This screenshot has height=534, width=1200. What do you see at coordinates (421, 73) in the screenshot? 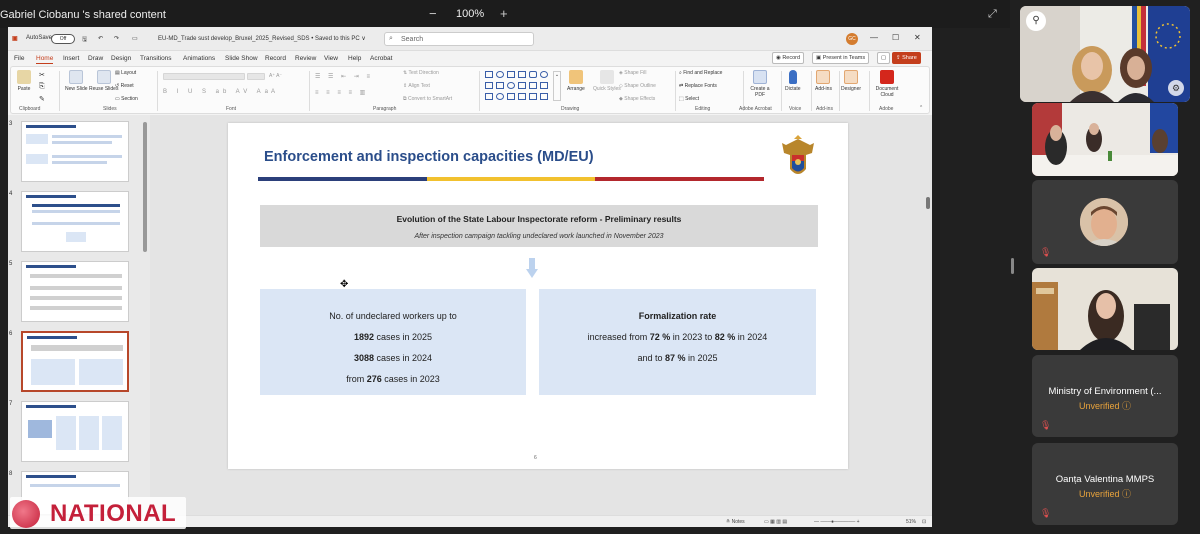
I see `text-direction-button: ⇅ Text Direction` at bounding box center [421, 73].